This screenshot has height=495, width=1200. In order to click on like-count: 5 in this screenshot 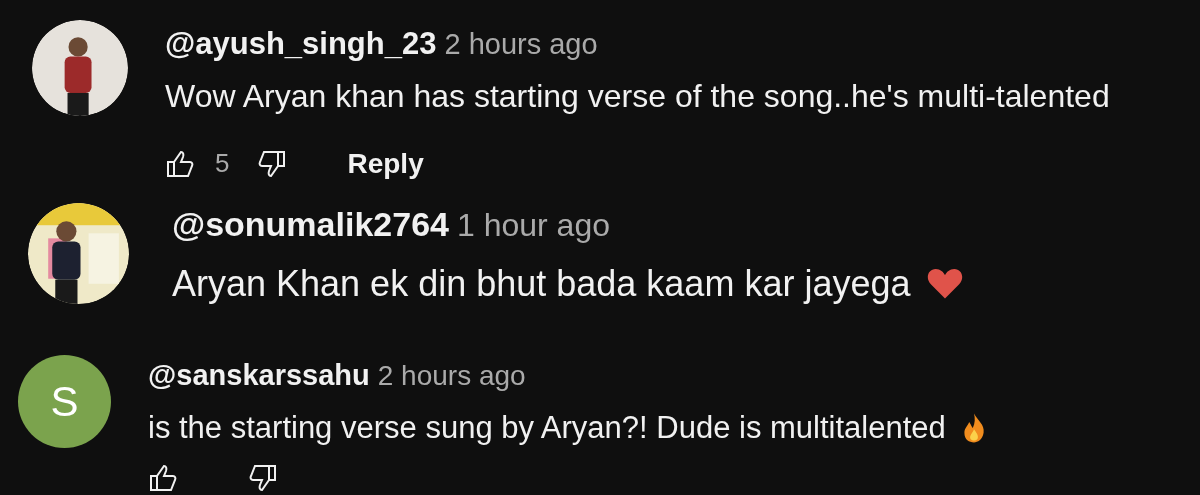, I will do `click(222, 164)`.